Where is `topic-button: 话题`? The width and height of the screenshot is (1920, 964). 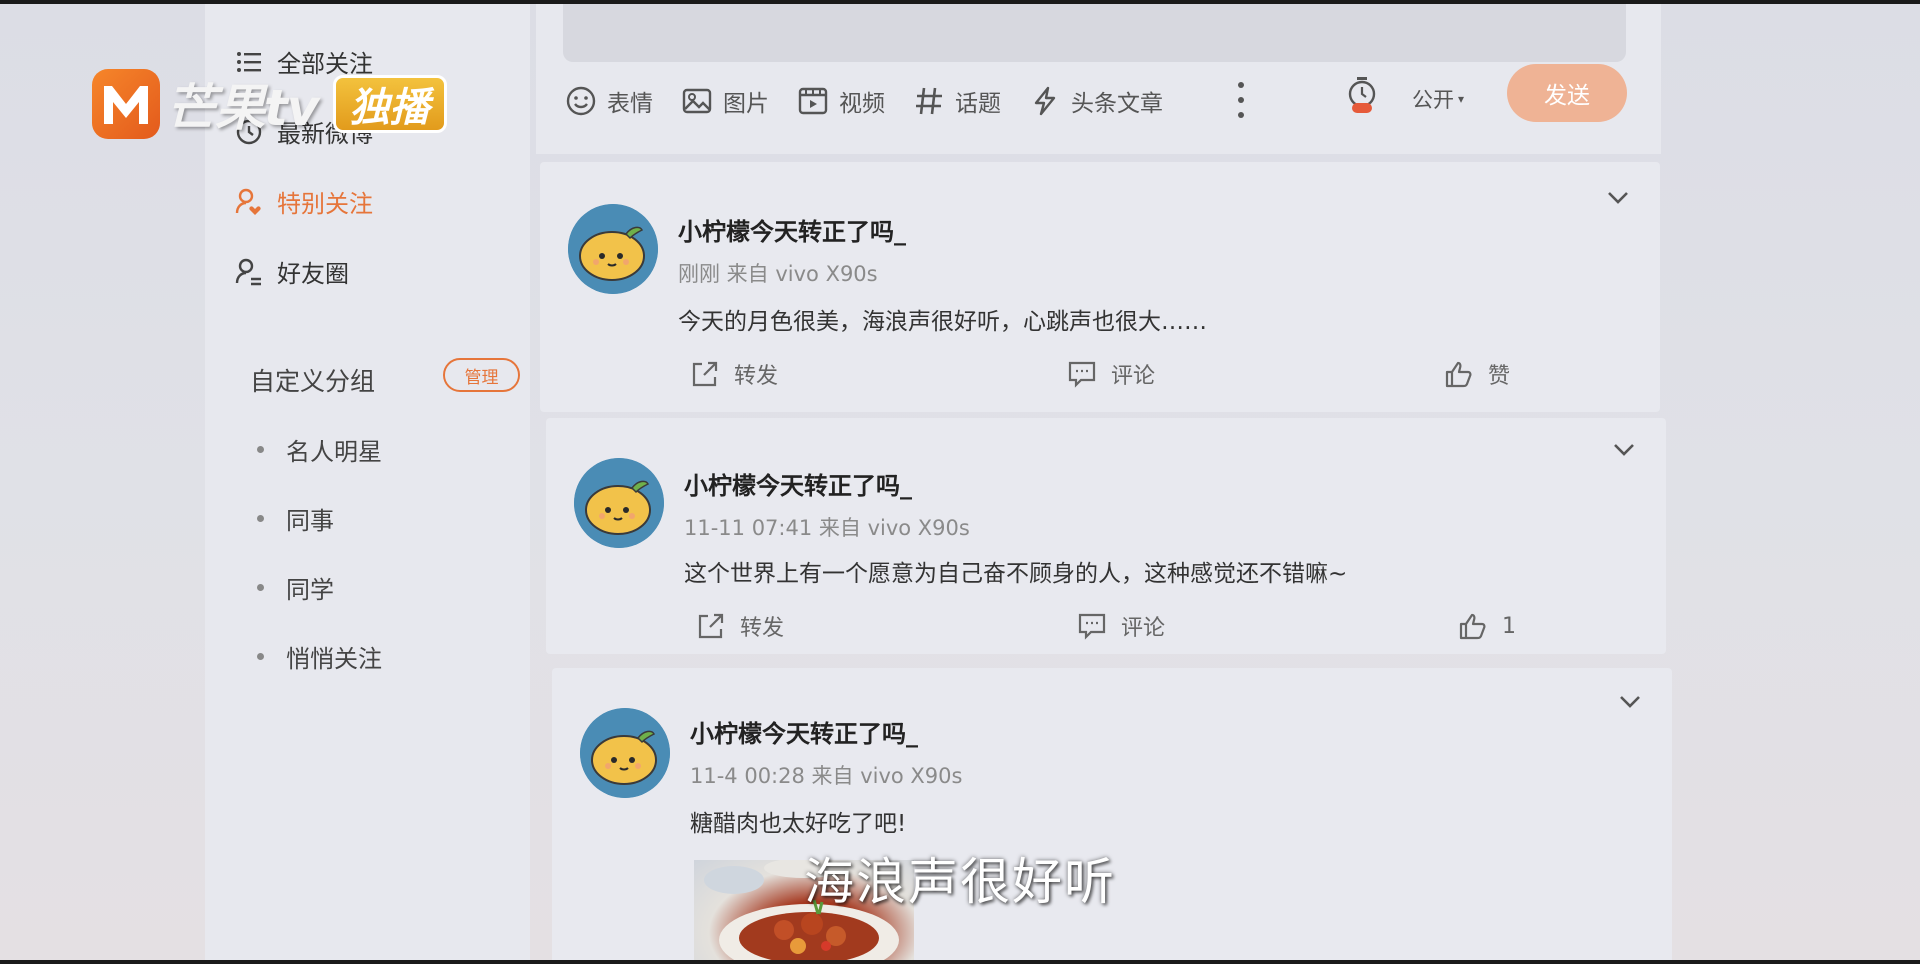
topic-button: 话题 is located at coordinates (957, 101).